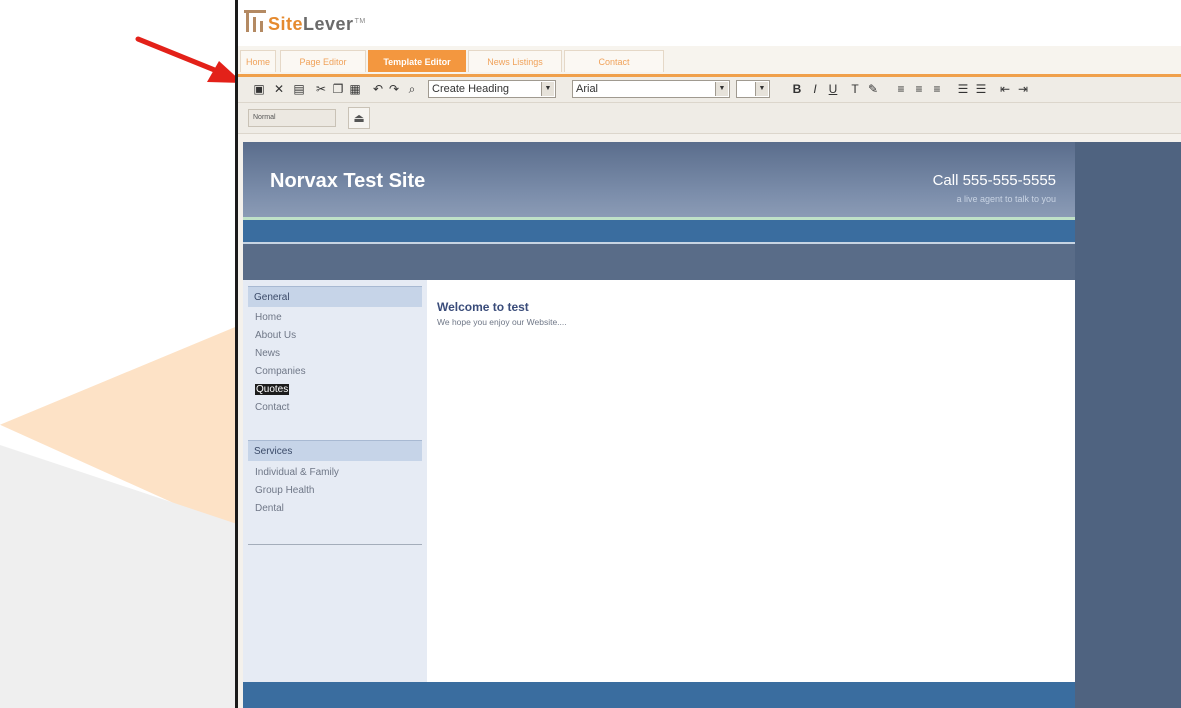 The image size is (1181, 708). What do you see at coordinates (709, 23) in the screenshot?
I see `brand-bar: SiteLeverTM` at bounding box center [709, 23].